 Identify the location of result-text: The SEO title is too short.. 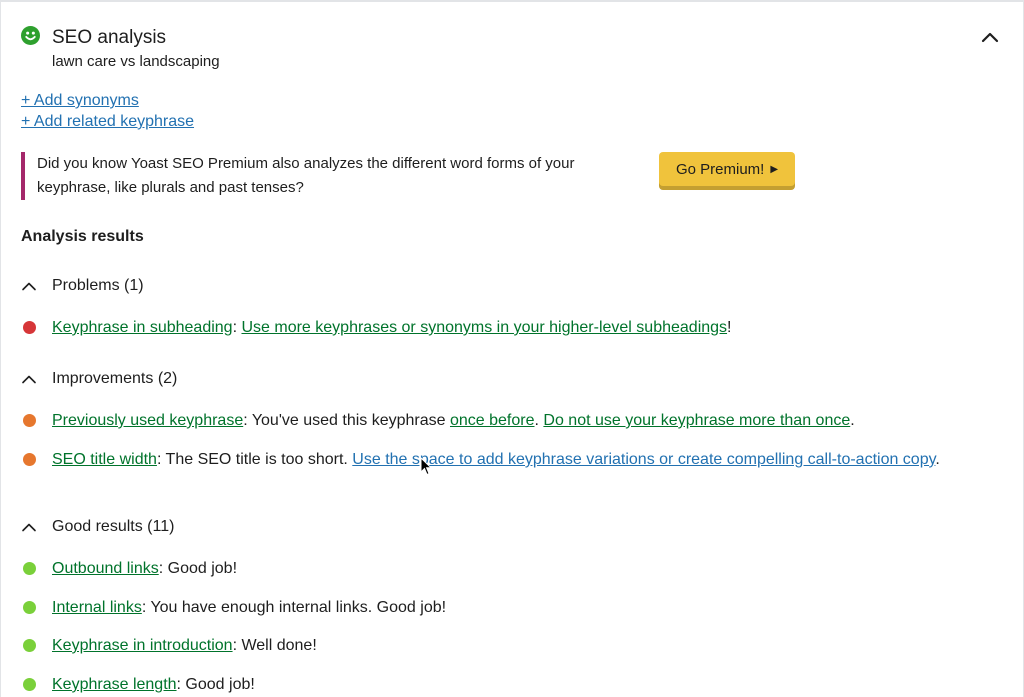
(259, 459).